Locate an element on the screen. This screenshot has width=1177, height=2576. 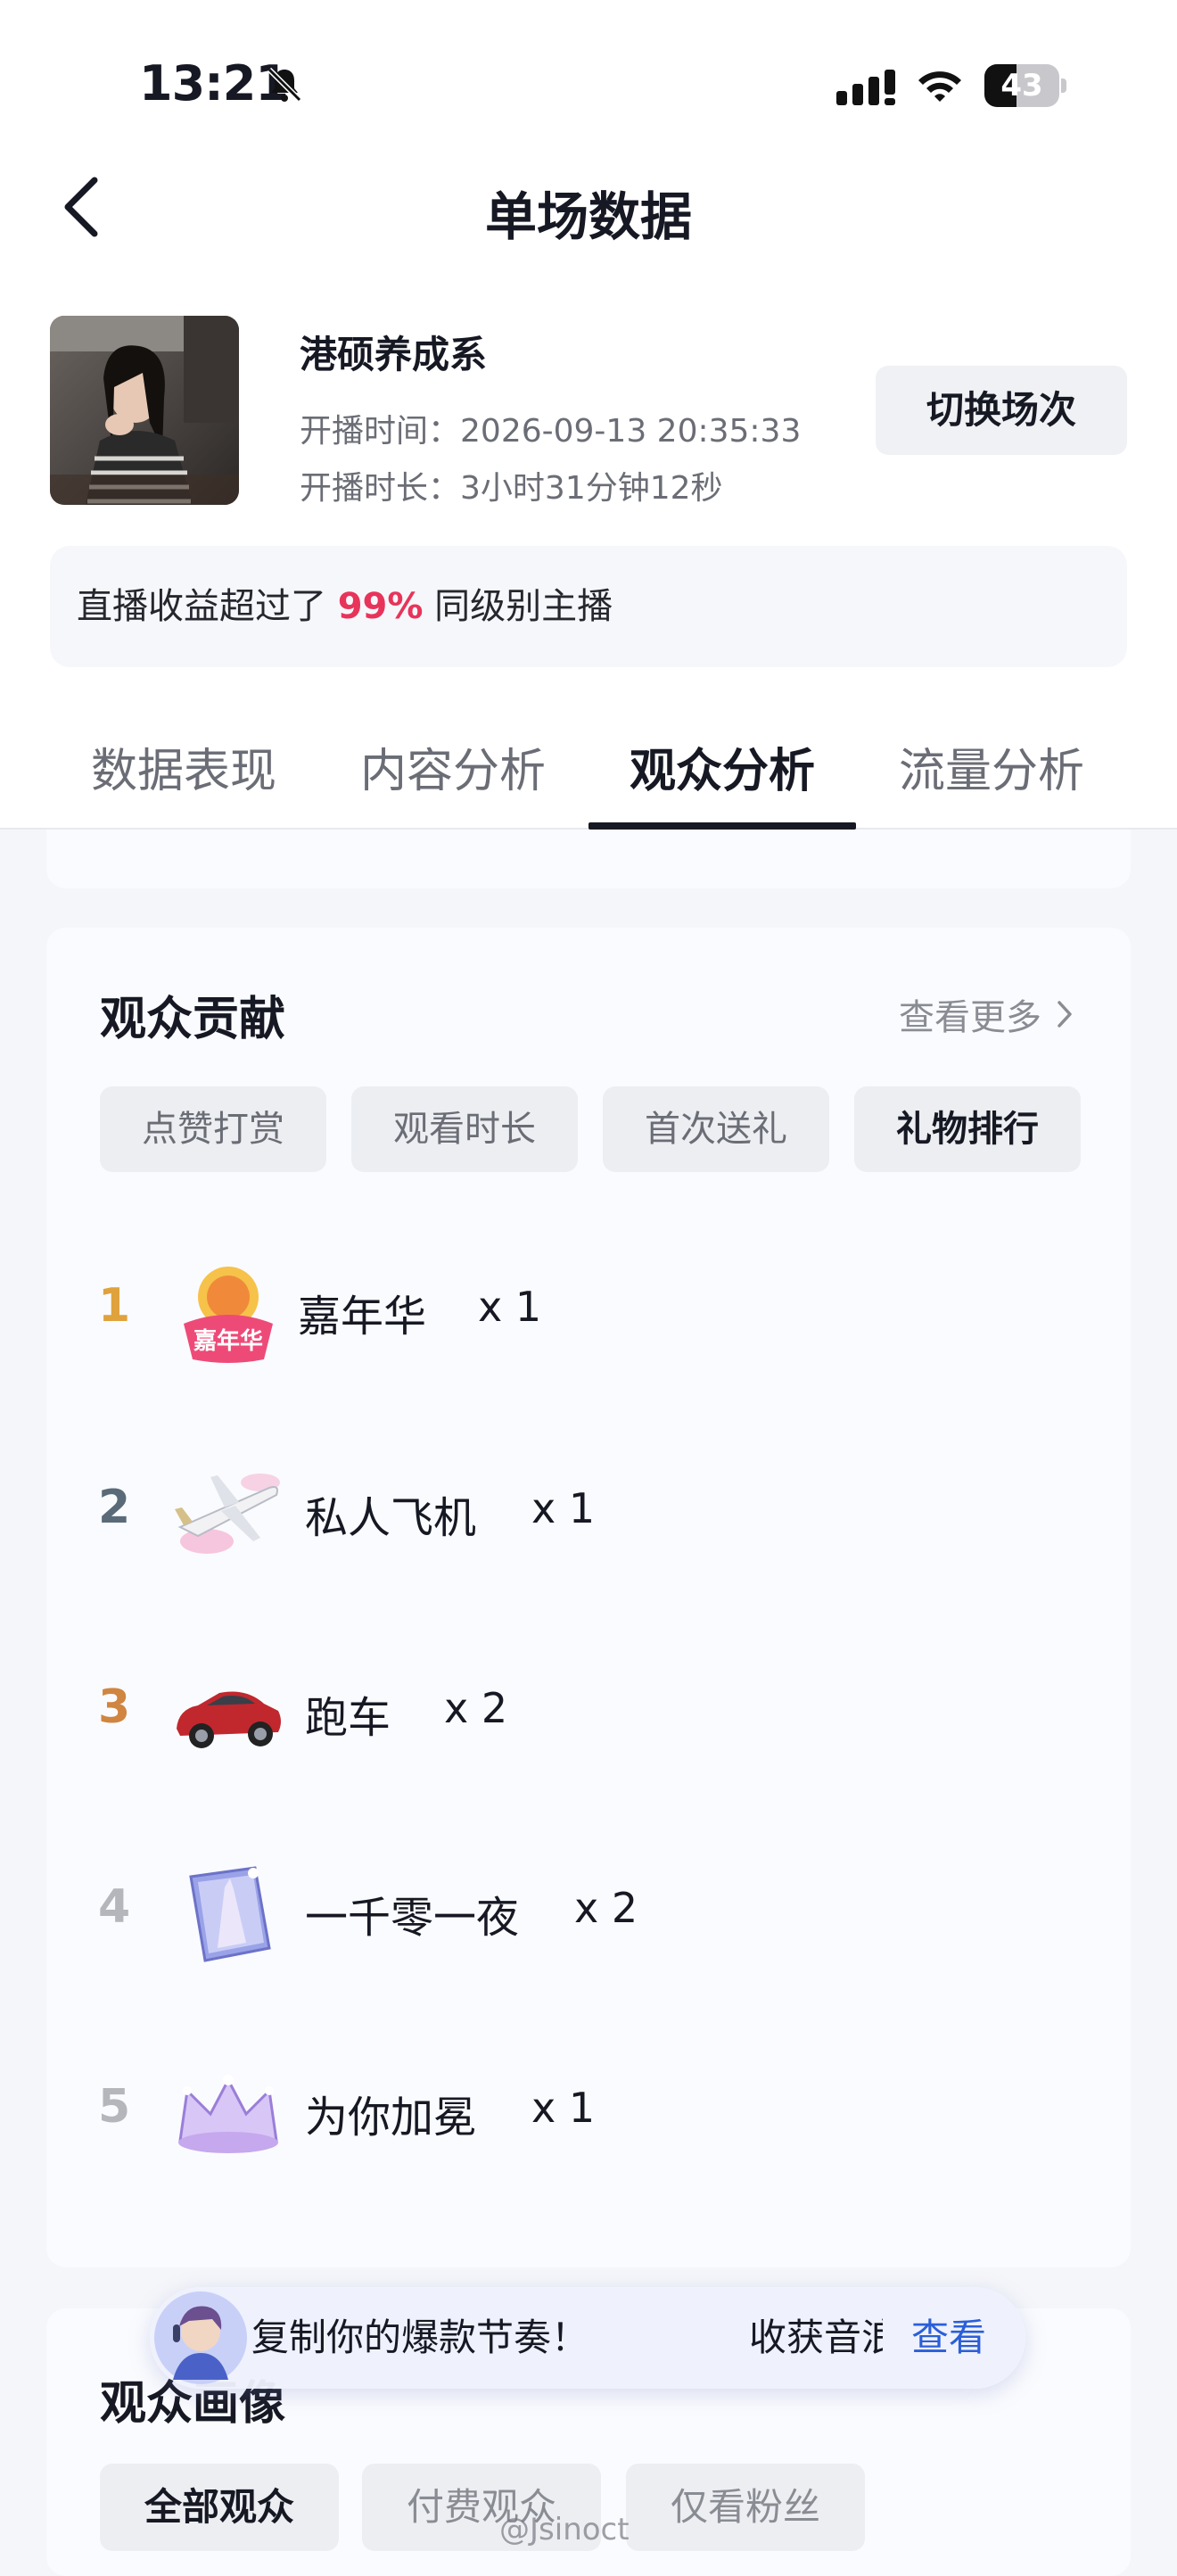
start-time-label: 开播时间： is located at coordinates (380, 432).